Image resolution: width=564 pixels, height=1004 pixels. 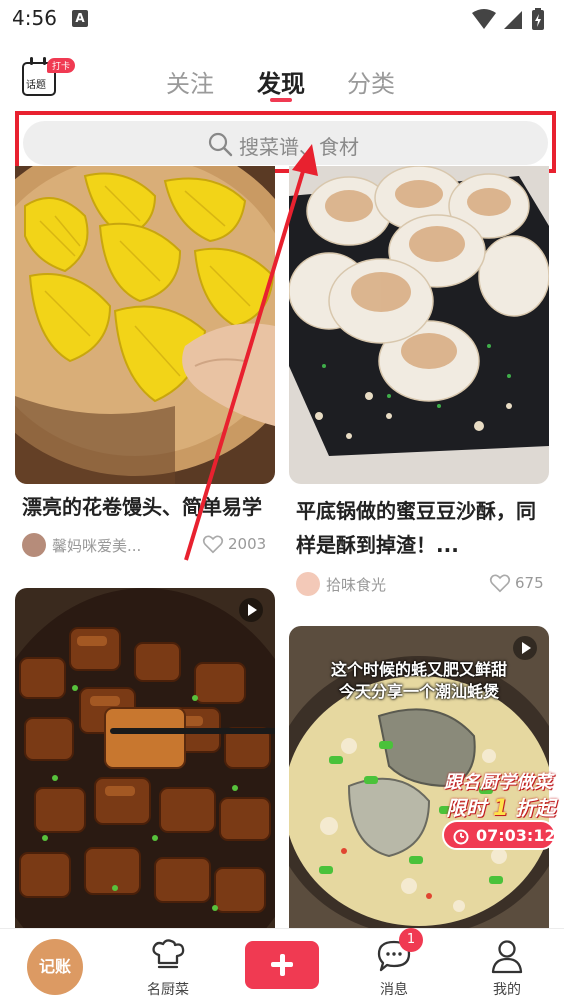 What do you see at coordinates (371, 81) in the screenshot?
I see `tab-categories: 分类` at bounding box center [371, 81].